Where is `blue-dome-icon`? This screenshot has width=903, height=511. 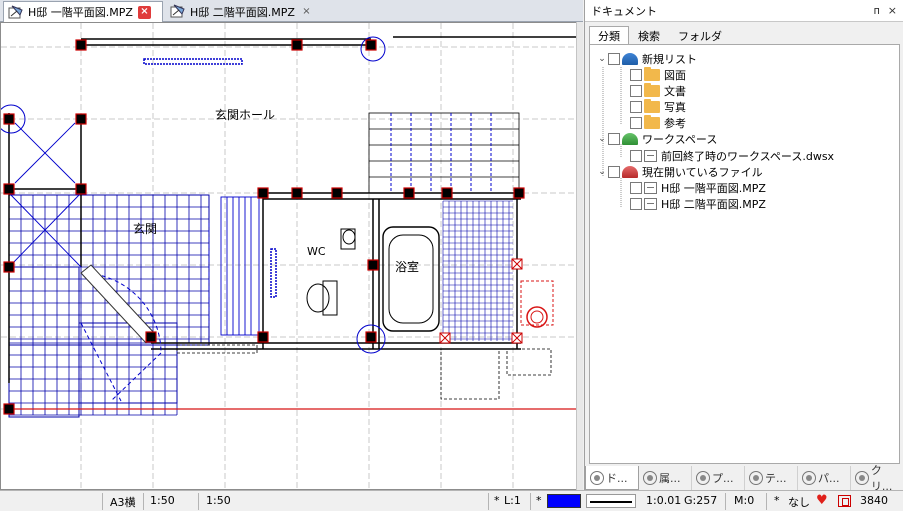
blue-dome-icon is located at coordinates (630, 59).